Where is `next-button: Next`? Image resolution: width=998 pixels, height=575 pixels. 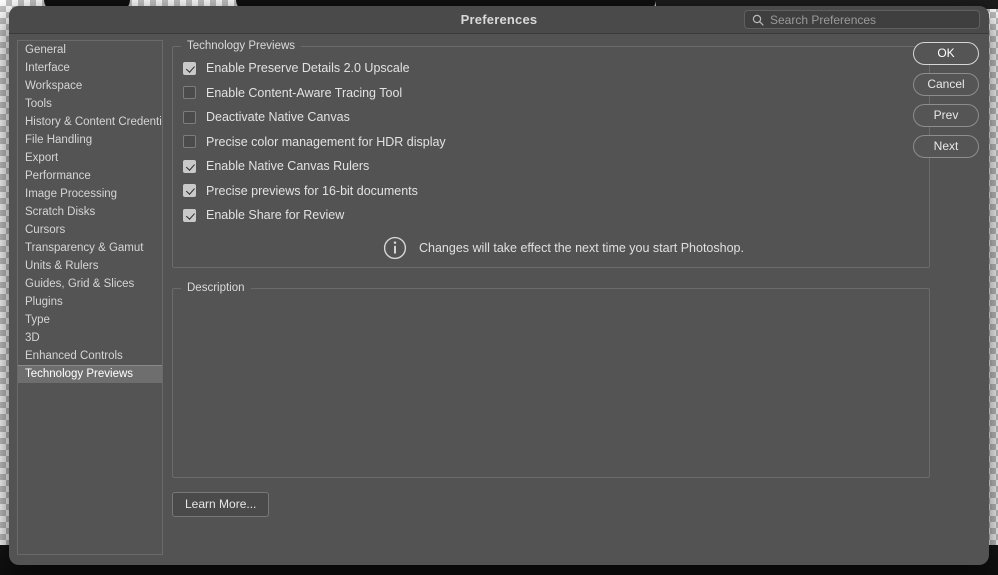
next-button: Next is located at coordinates (946, 146).